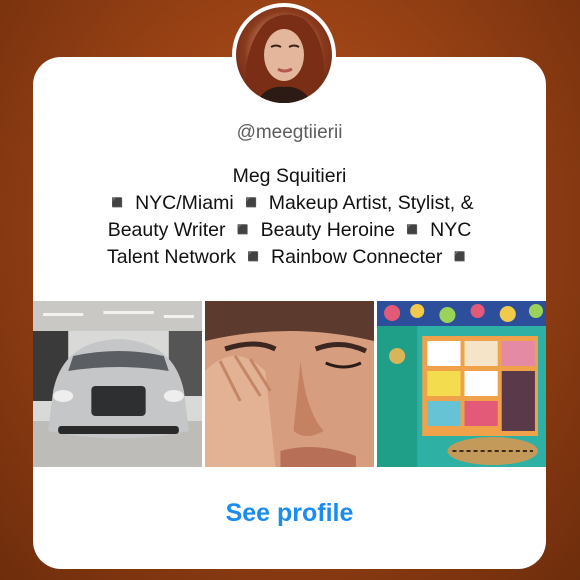  What do you see at coordinates (289, 230) in the screenshot?
I see `bio-line: Beauty Writer ◾ Beauty Heroine ◾ NYC` at bounding box center [289, 230].